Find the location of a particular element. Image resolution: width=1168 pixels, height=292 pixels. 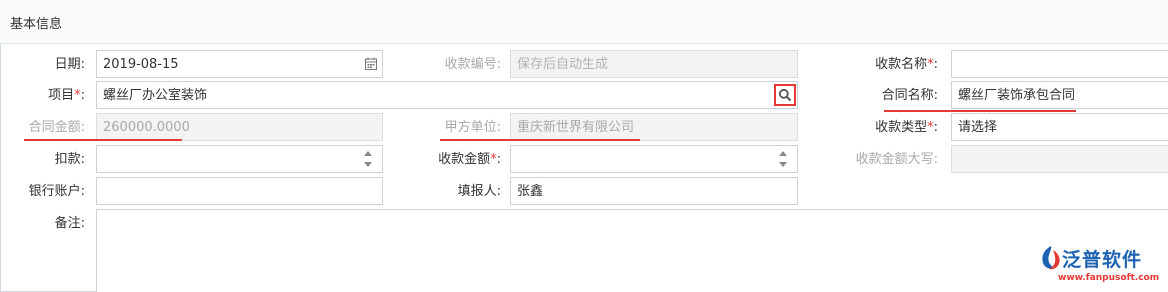

deduction-field is located at coordinates (239, 159).